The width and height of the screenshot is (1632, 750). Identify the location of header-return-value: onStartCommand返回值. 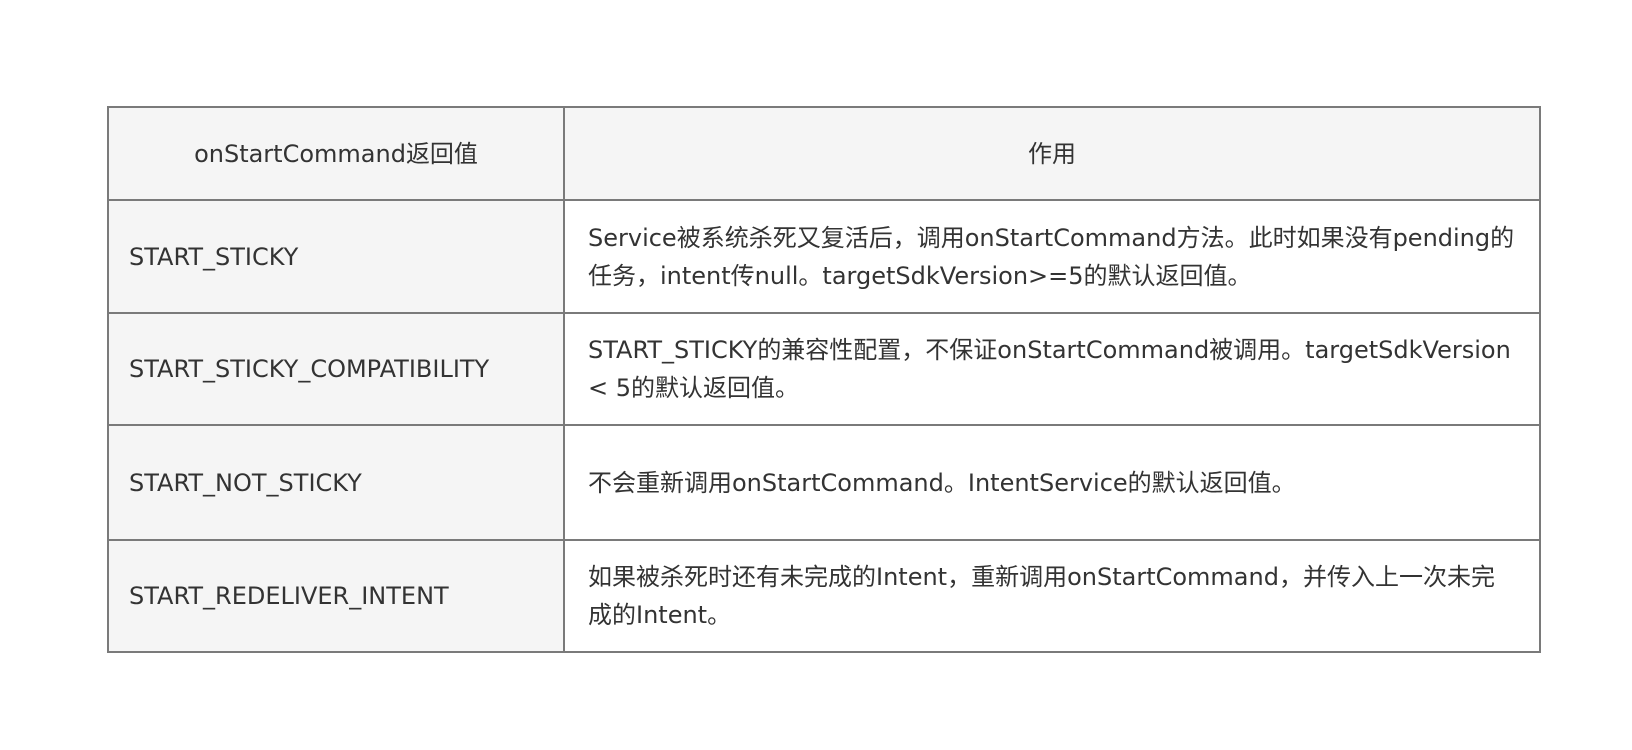
(336, 153).